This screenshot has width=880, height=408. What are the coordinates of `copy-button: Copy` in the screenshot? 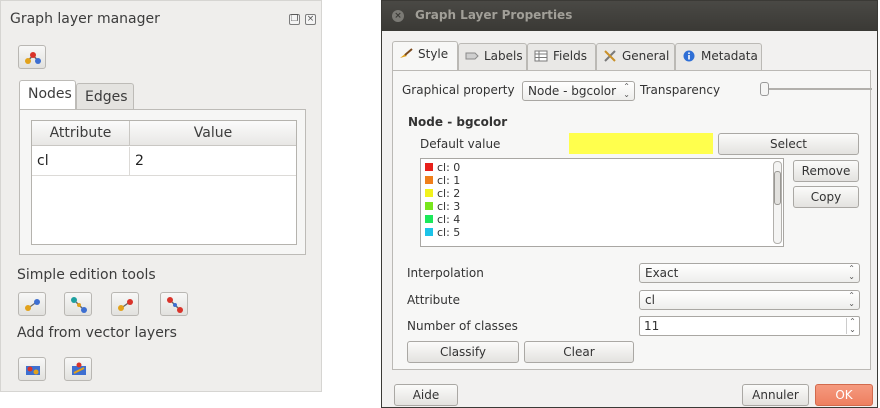 It's located at (826, 197).